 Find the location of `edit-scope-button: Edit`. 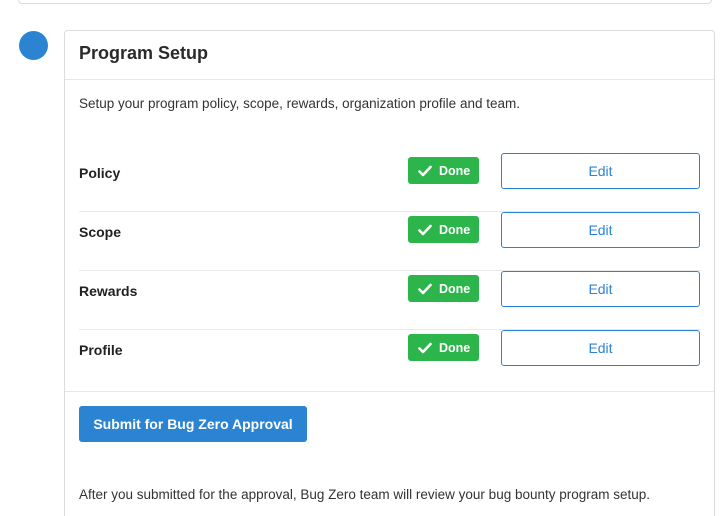

edit-scope-button: Edit is located at coordinates (600, 230).